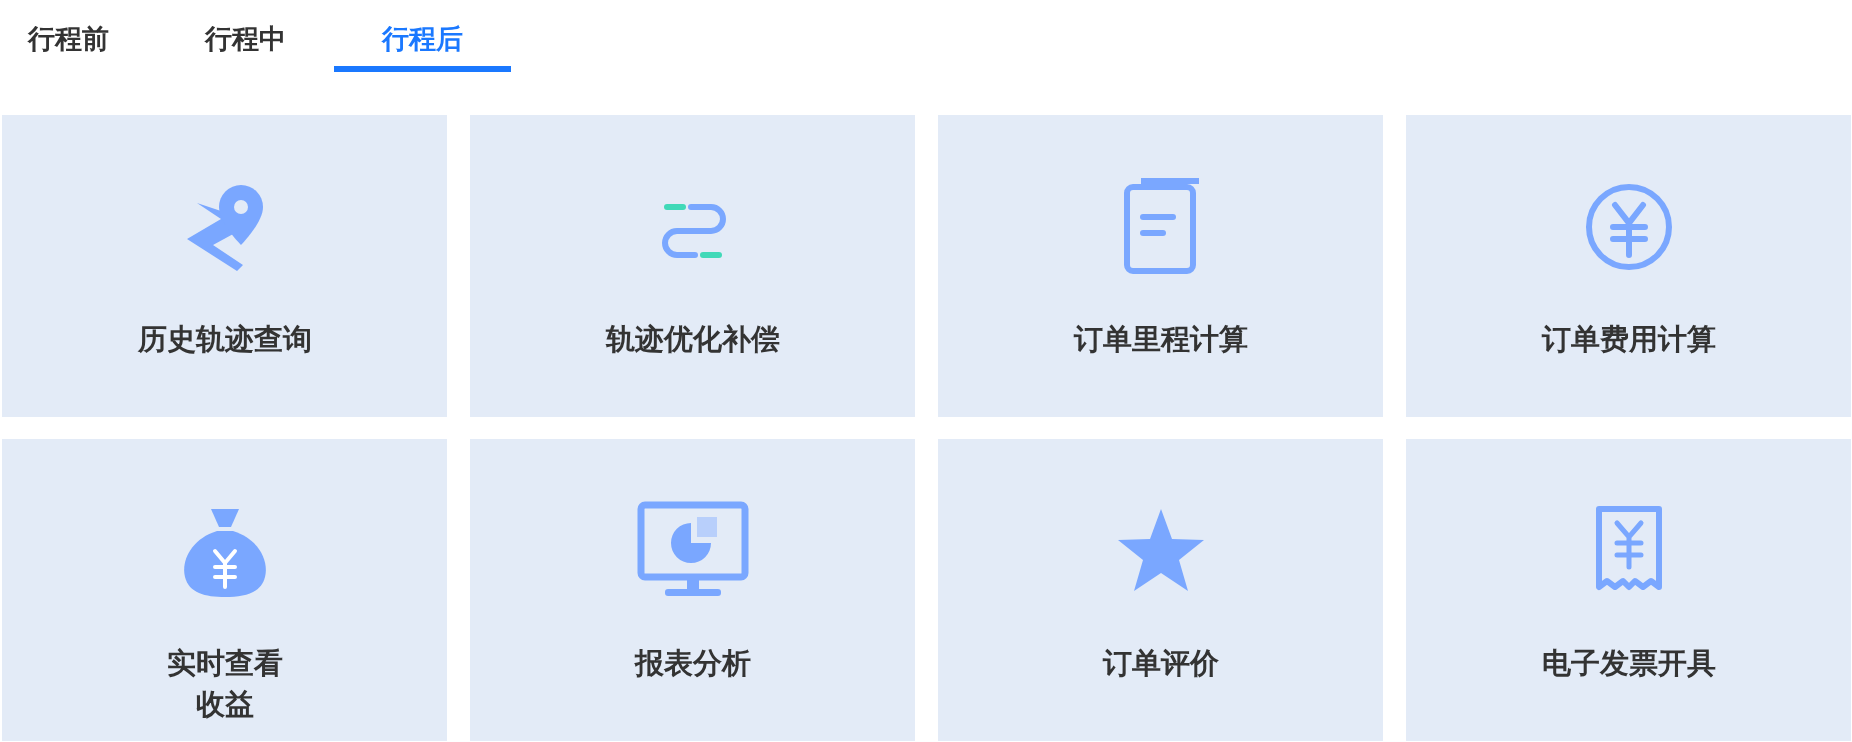 The image size is (1852, 742). What do you see at coordinates (1160, 590) in the screenshot?
I see `feature-card: 订单评价` at bounding box center [1160, 590].